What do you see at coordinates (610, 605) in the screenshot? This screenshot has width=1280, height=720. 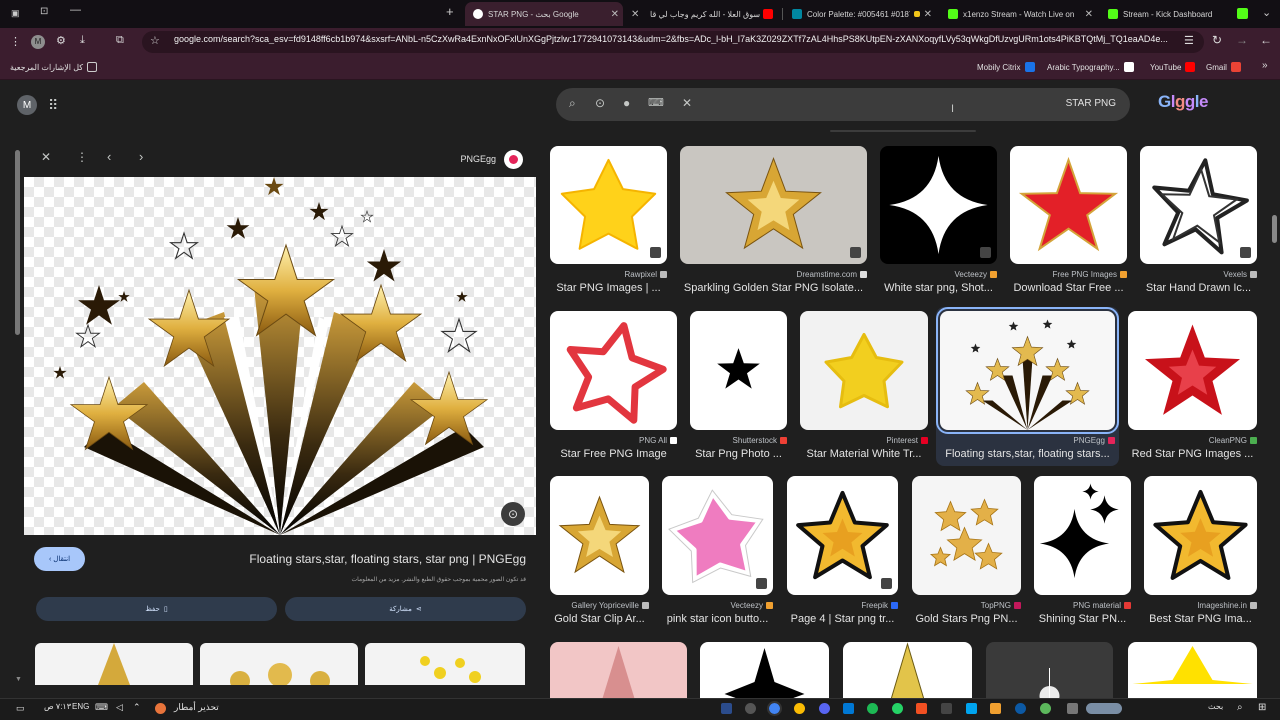 I see `result-source: Gallery Yopriceville` at bounding box center [610, 605].